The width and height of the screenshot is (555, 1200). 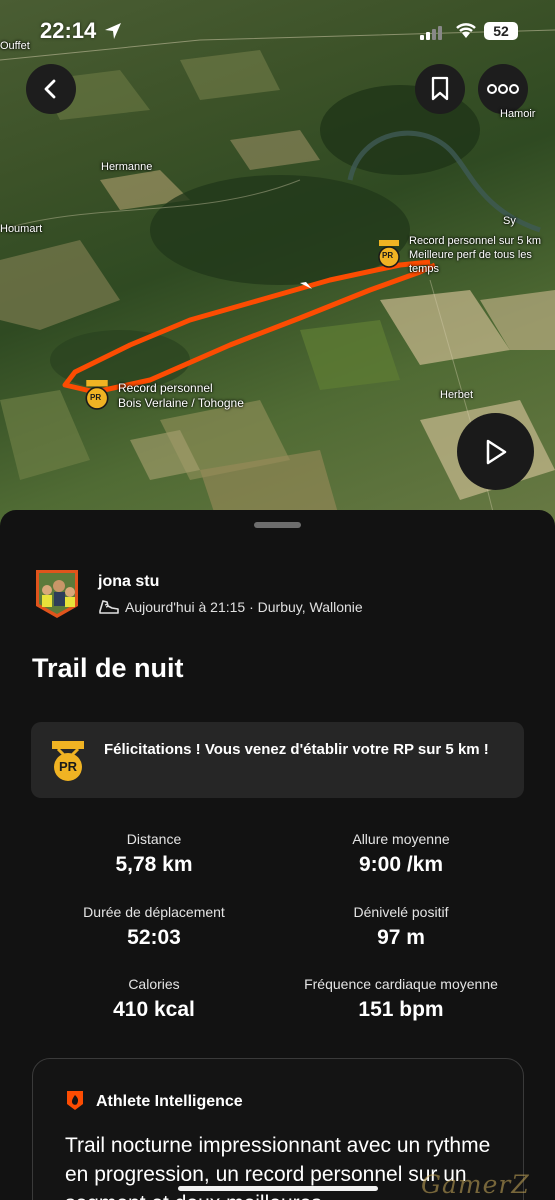 I want to click on wifi-icon, so click(x=466, y=30).